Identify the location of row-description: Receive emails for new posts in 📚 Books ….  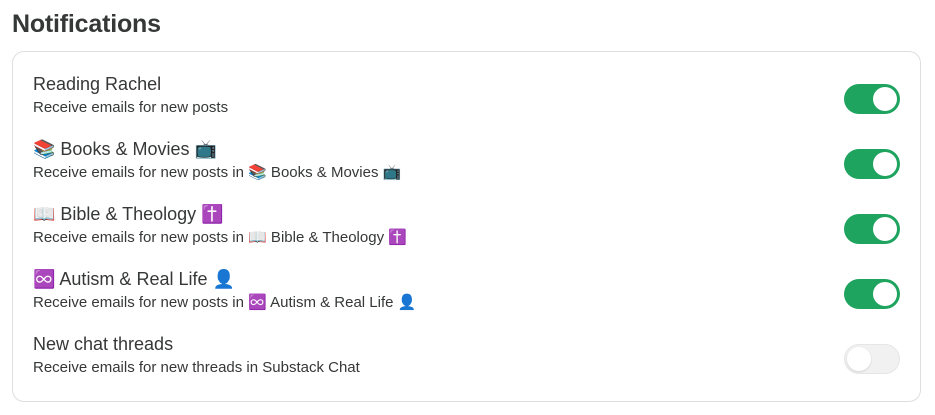
(217, 172).